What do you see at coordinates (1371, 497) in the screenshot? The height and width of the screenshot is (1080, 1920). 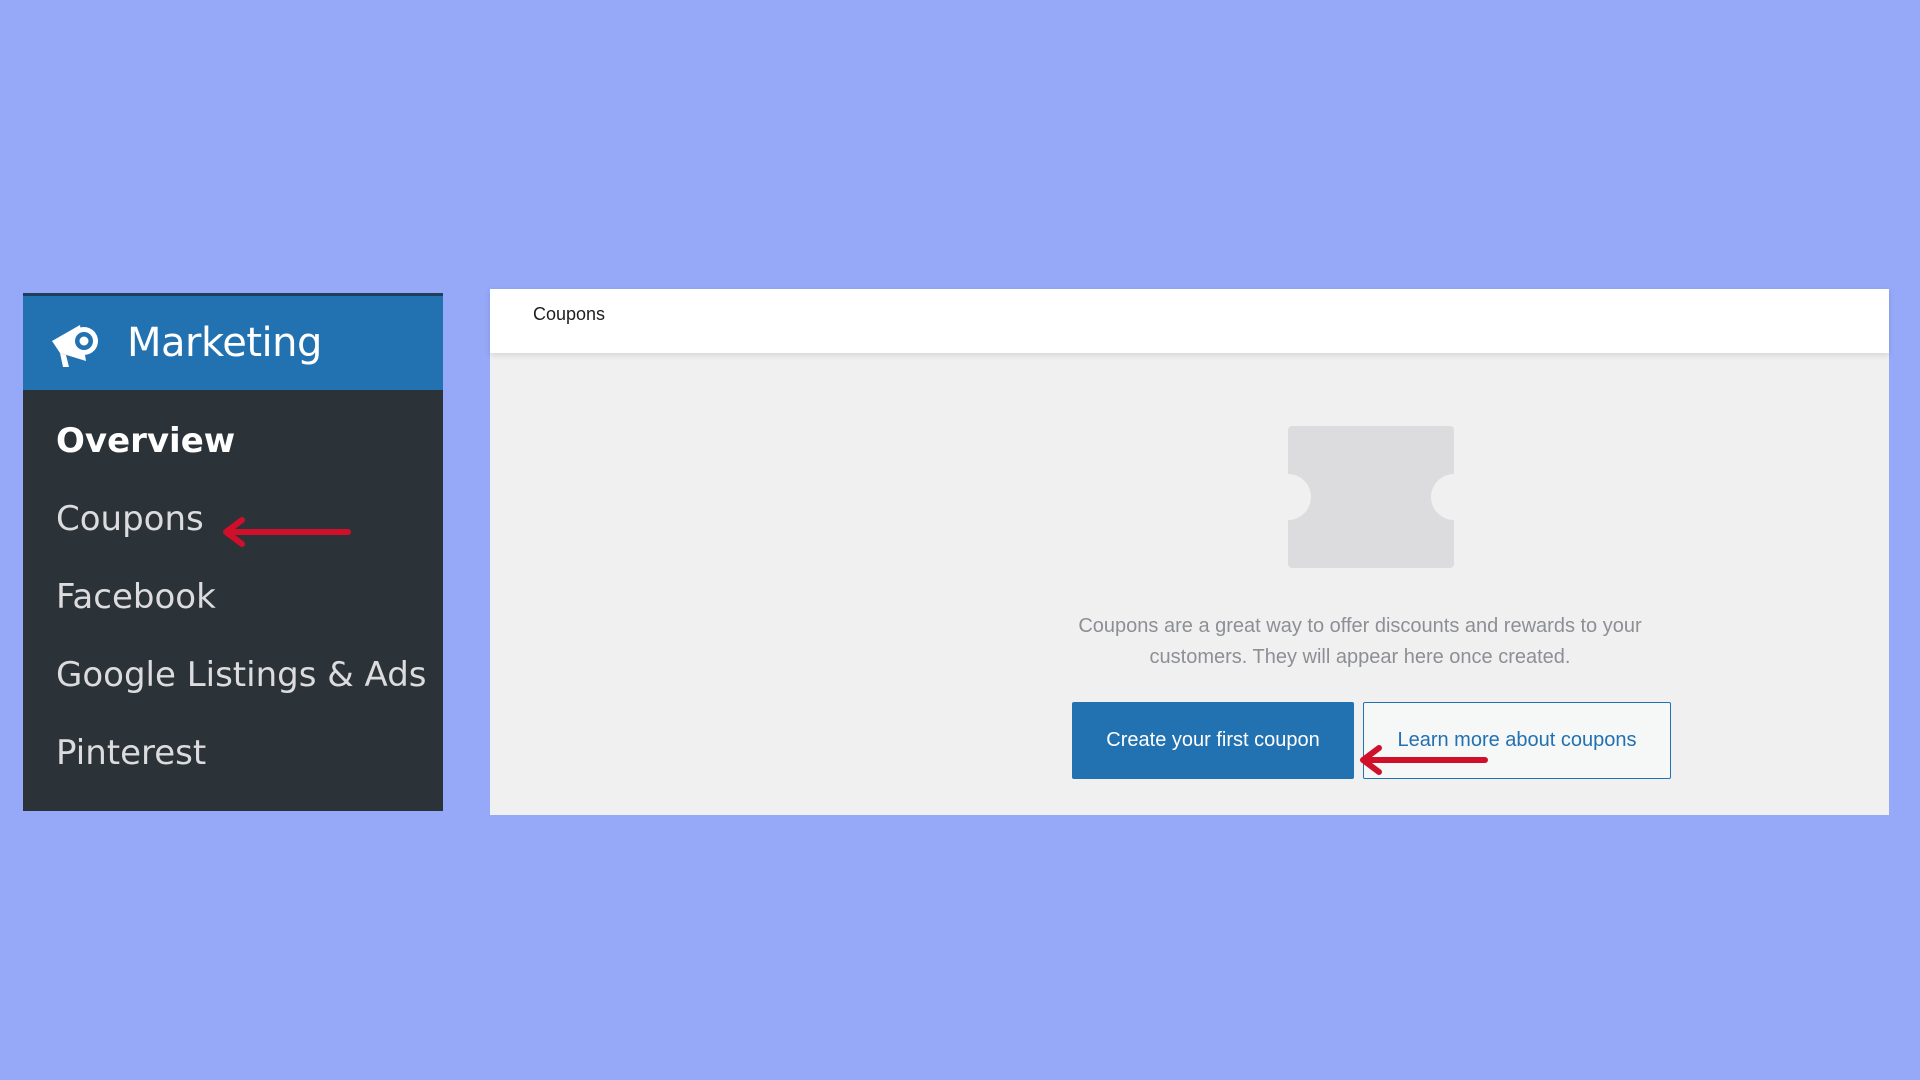 I see `coupon-icon` at bounding box center [1371, 497].